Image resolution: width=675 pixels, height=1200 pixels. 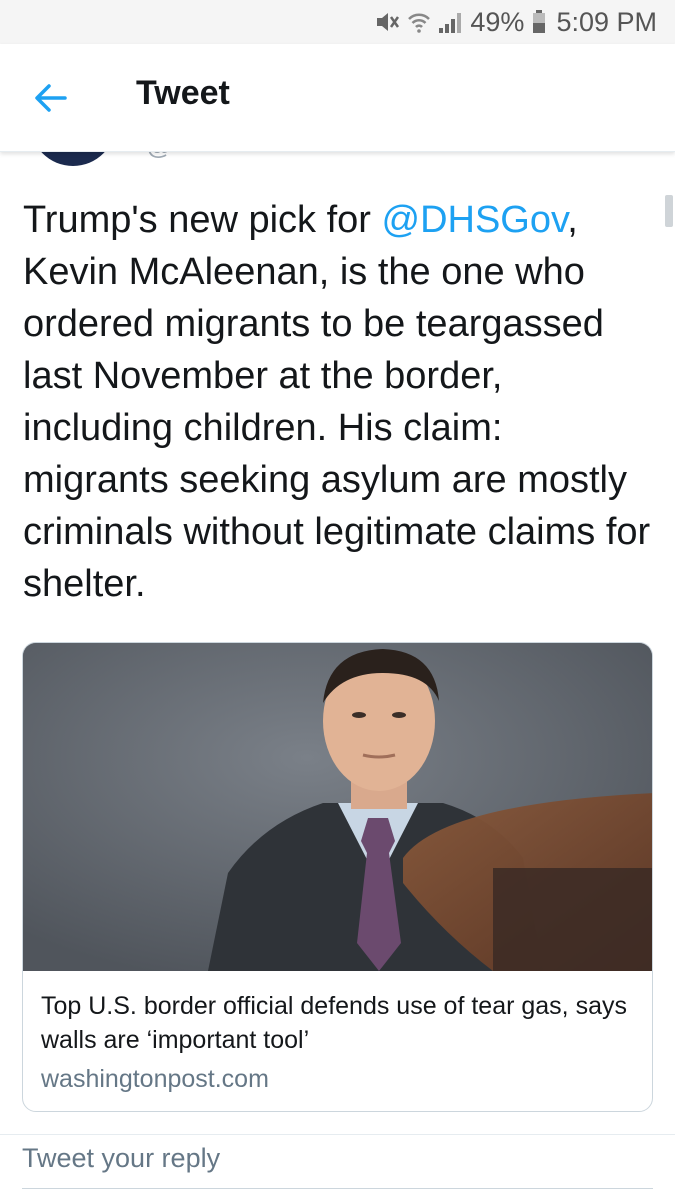 What do you see at coordinates (475, 220) in the screenshot?
I see `mention-link: @DHSGov` at bounding box center [475, 220].